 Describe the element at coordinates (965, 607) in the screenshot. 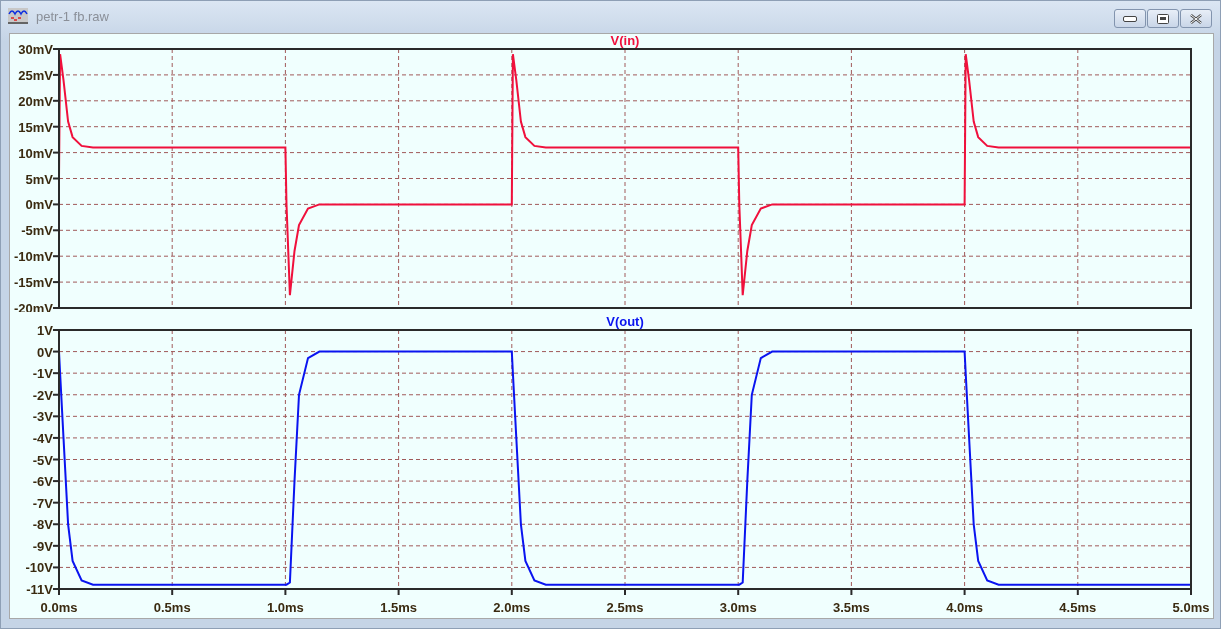

I see `axis-label: 4.0ms` at that location.